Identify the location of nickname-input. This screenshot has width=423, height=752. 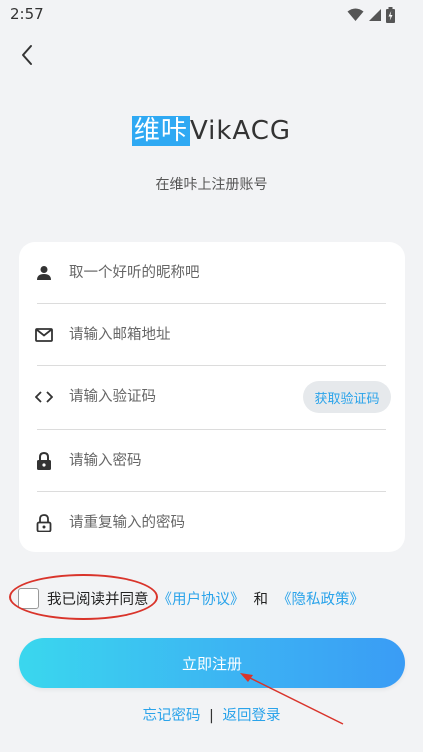
(194, 272).